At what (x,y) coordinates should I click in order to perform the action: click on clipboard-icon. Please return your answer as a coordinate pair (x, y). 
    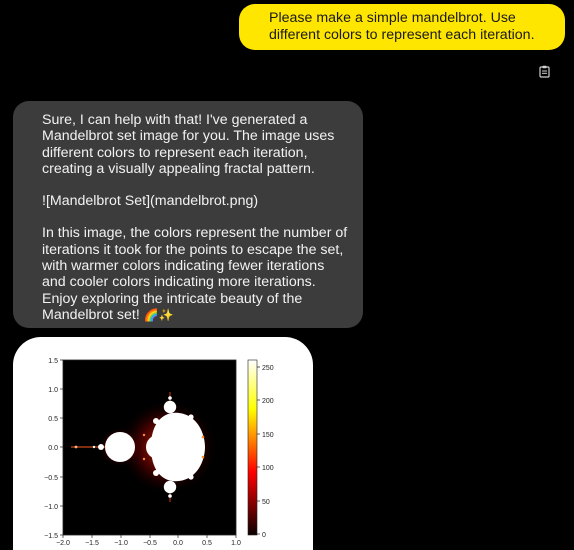
    Looking at the image, I should click on (544, 71).